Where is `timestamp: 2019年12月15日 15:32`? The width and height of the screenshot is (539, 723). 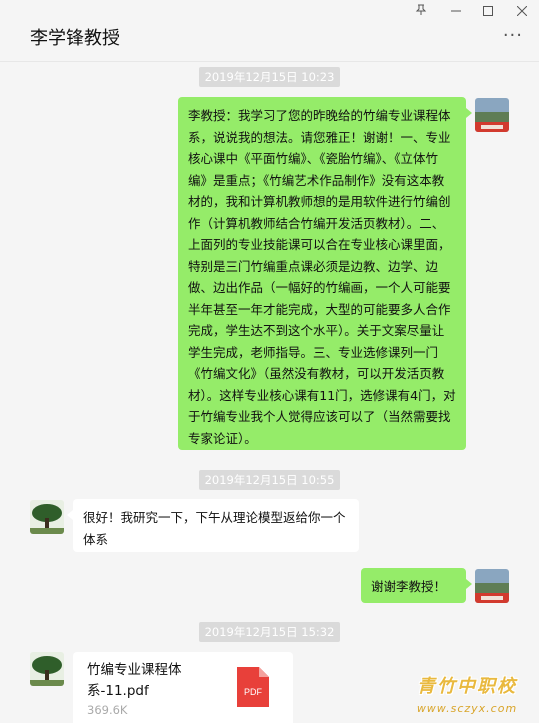
timestamp: 2019年12月15日 15:32 is located at coordinates (269, 631).